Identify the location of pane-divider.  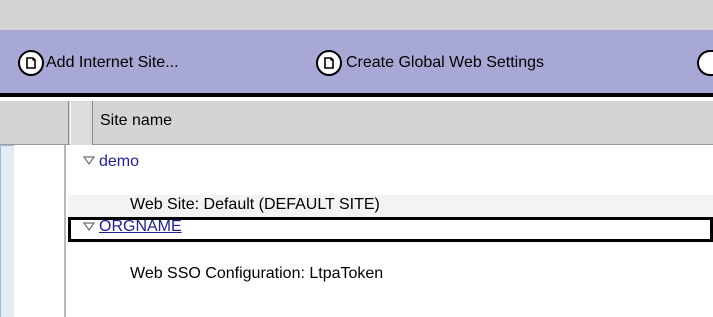
(65, 231).